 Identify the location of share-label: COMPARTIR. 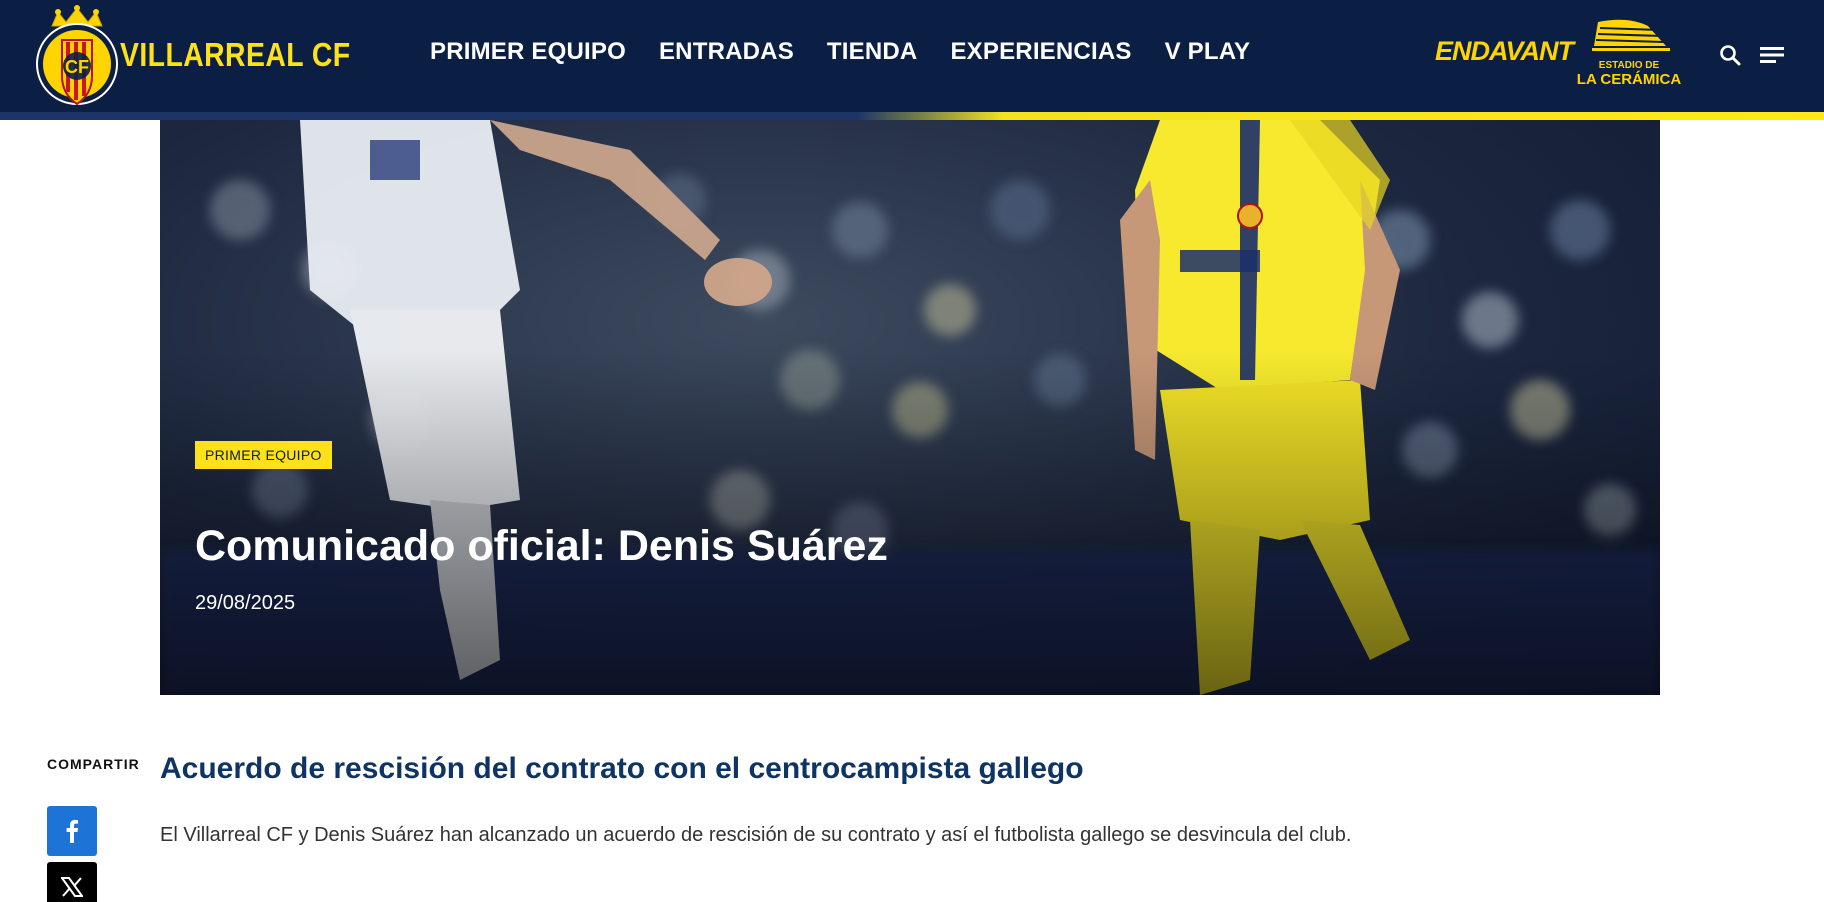
(93, 764).